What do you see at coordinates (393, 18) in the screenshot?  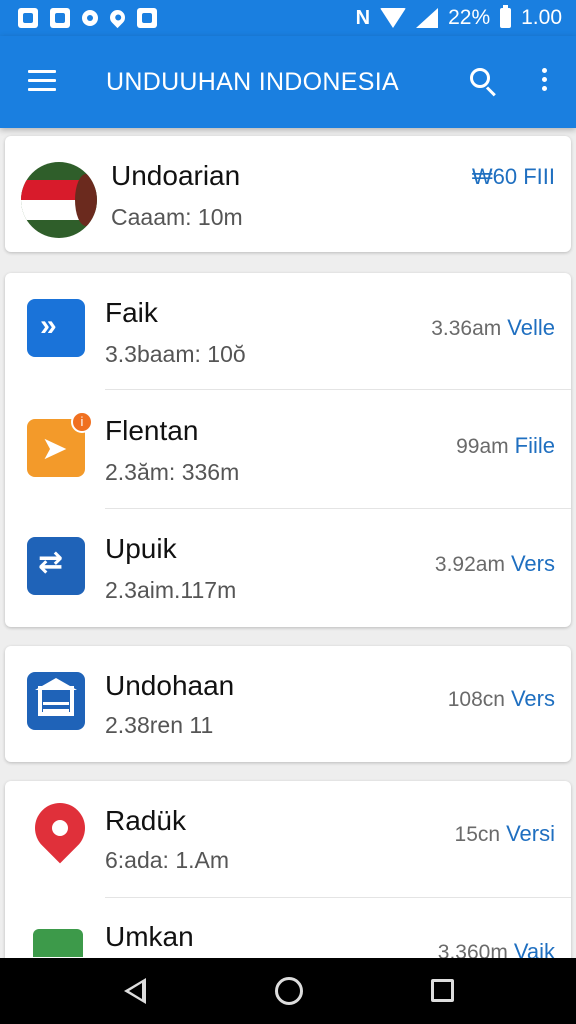 I see `wifi-icon` at bounding box center [393, 18].